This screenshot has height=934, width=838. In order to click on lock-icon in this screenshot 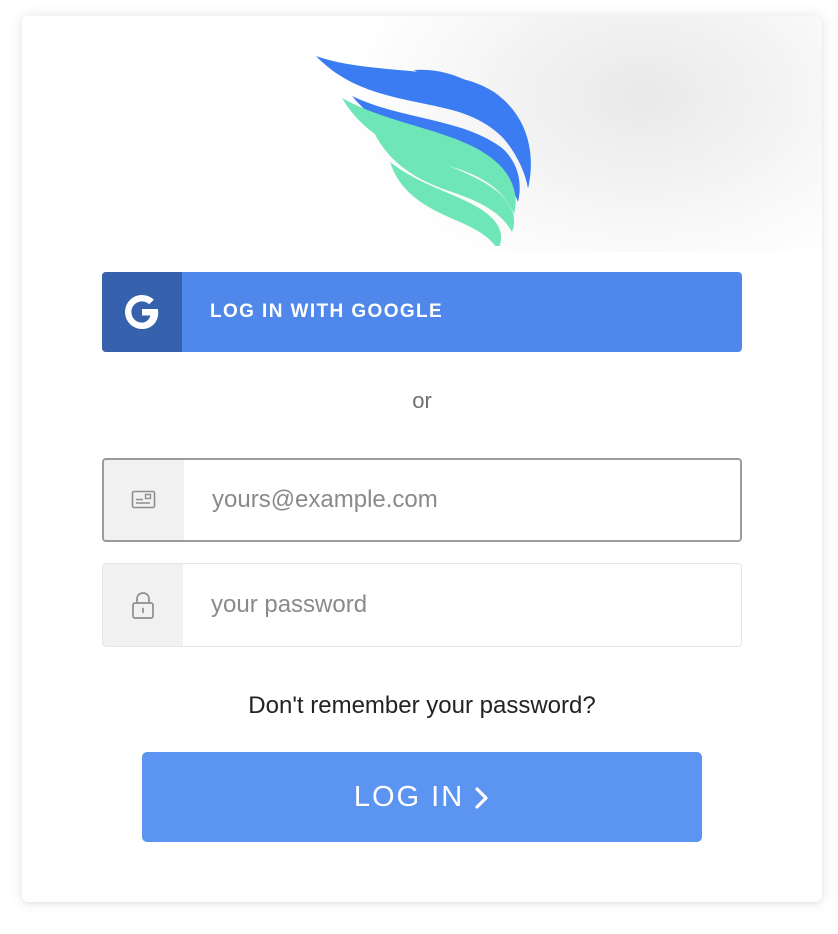, I will do `click(143, 605)`.